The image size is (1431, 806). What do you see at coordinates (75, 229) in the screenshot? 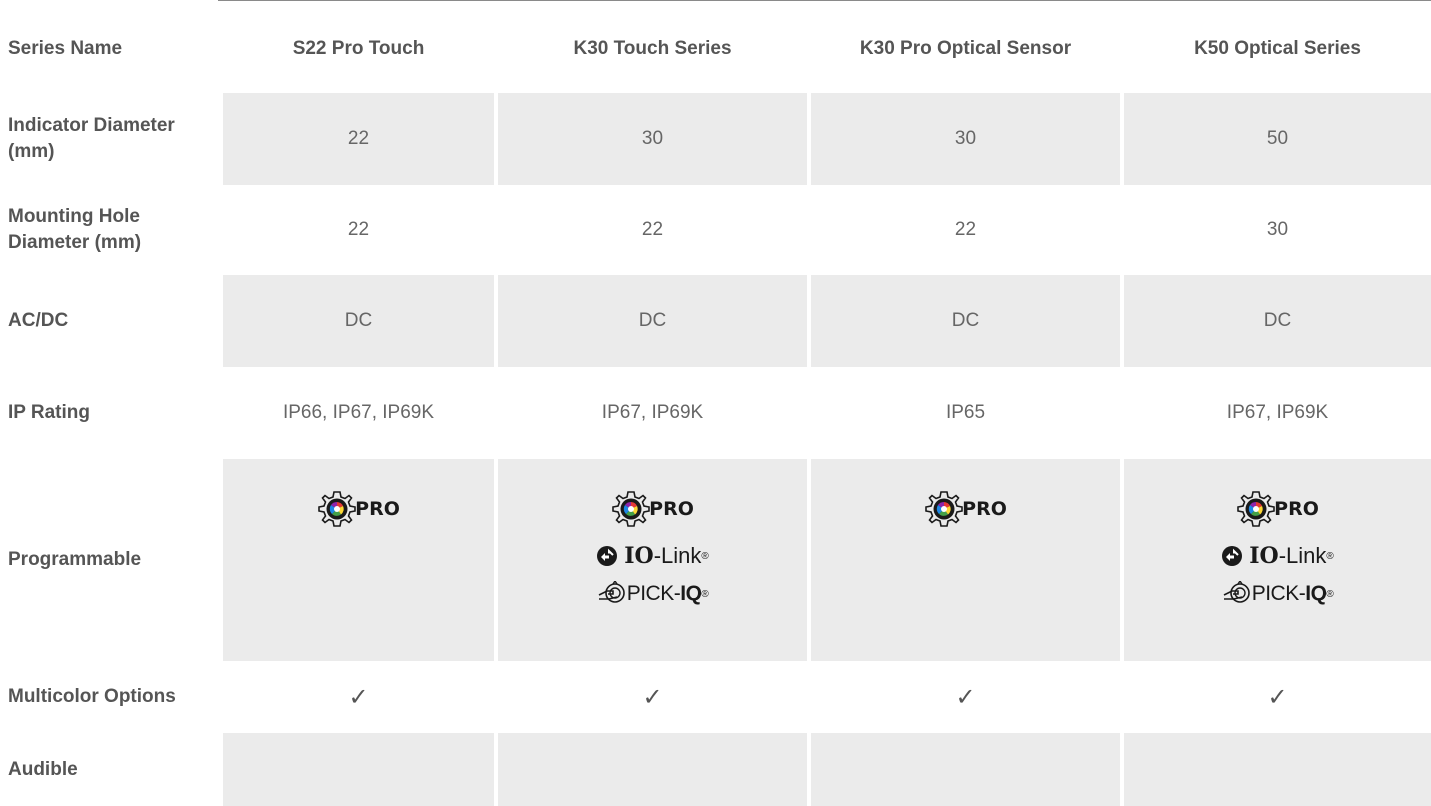
I see `row-label: Mounting Hole Diameter (mm)` at bounding box center [75, 229].